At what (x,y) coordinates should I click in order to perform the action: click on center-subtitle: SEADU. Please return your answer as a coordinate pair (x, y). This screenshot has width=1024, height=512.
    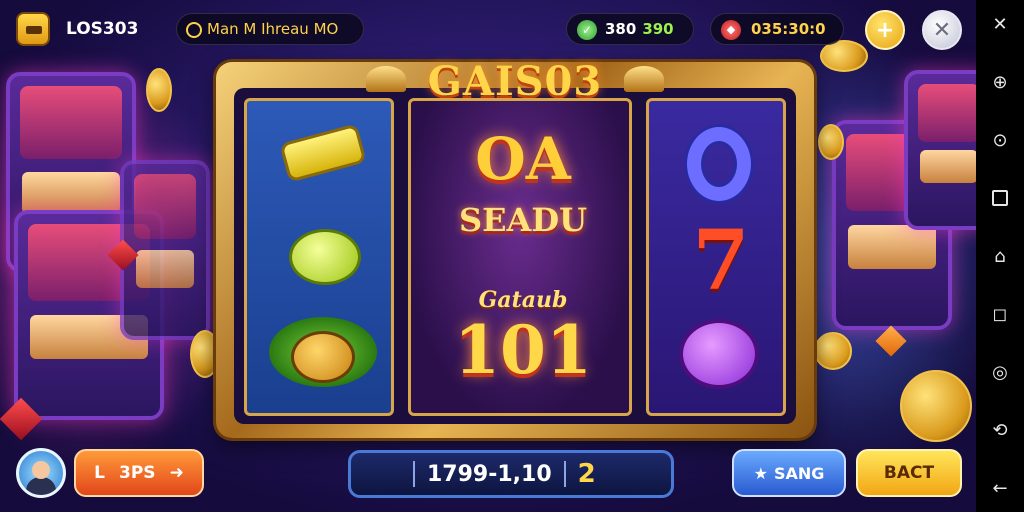
    Looking at the image, I should click on (523, 220).